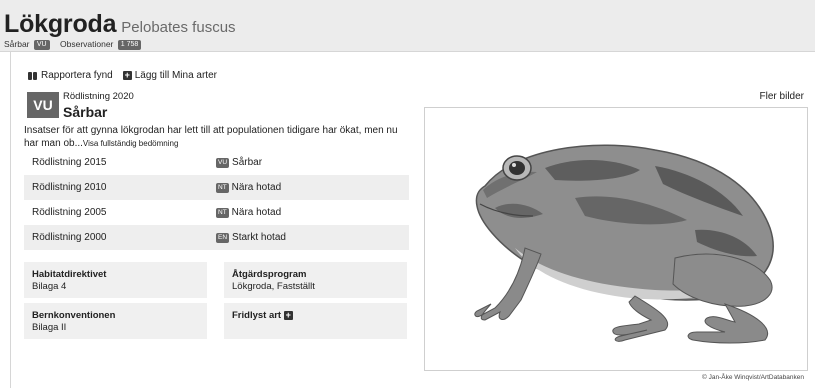  I want to click on redlist-year: Rödlistning 2020, so click(98, 96).